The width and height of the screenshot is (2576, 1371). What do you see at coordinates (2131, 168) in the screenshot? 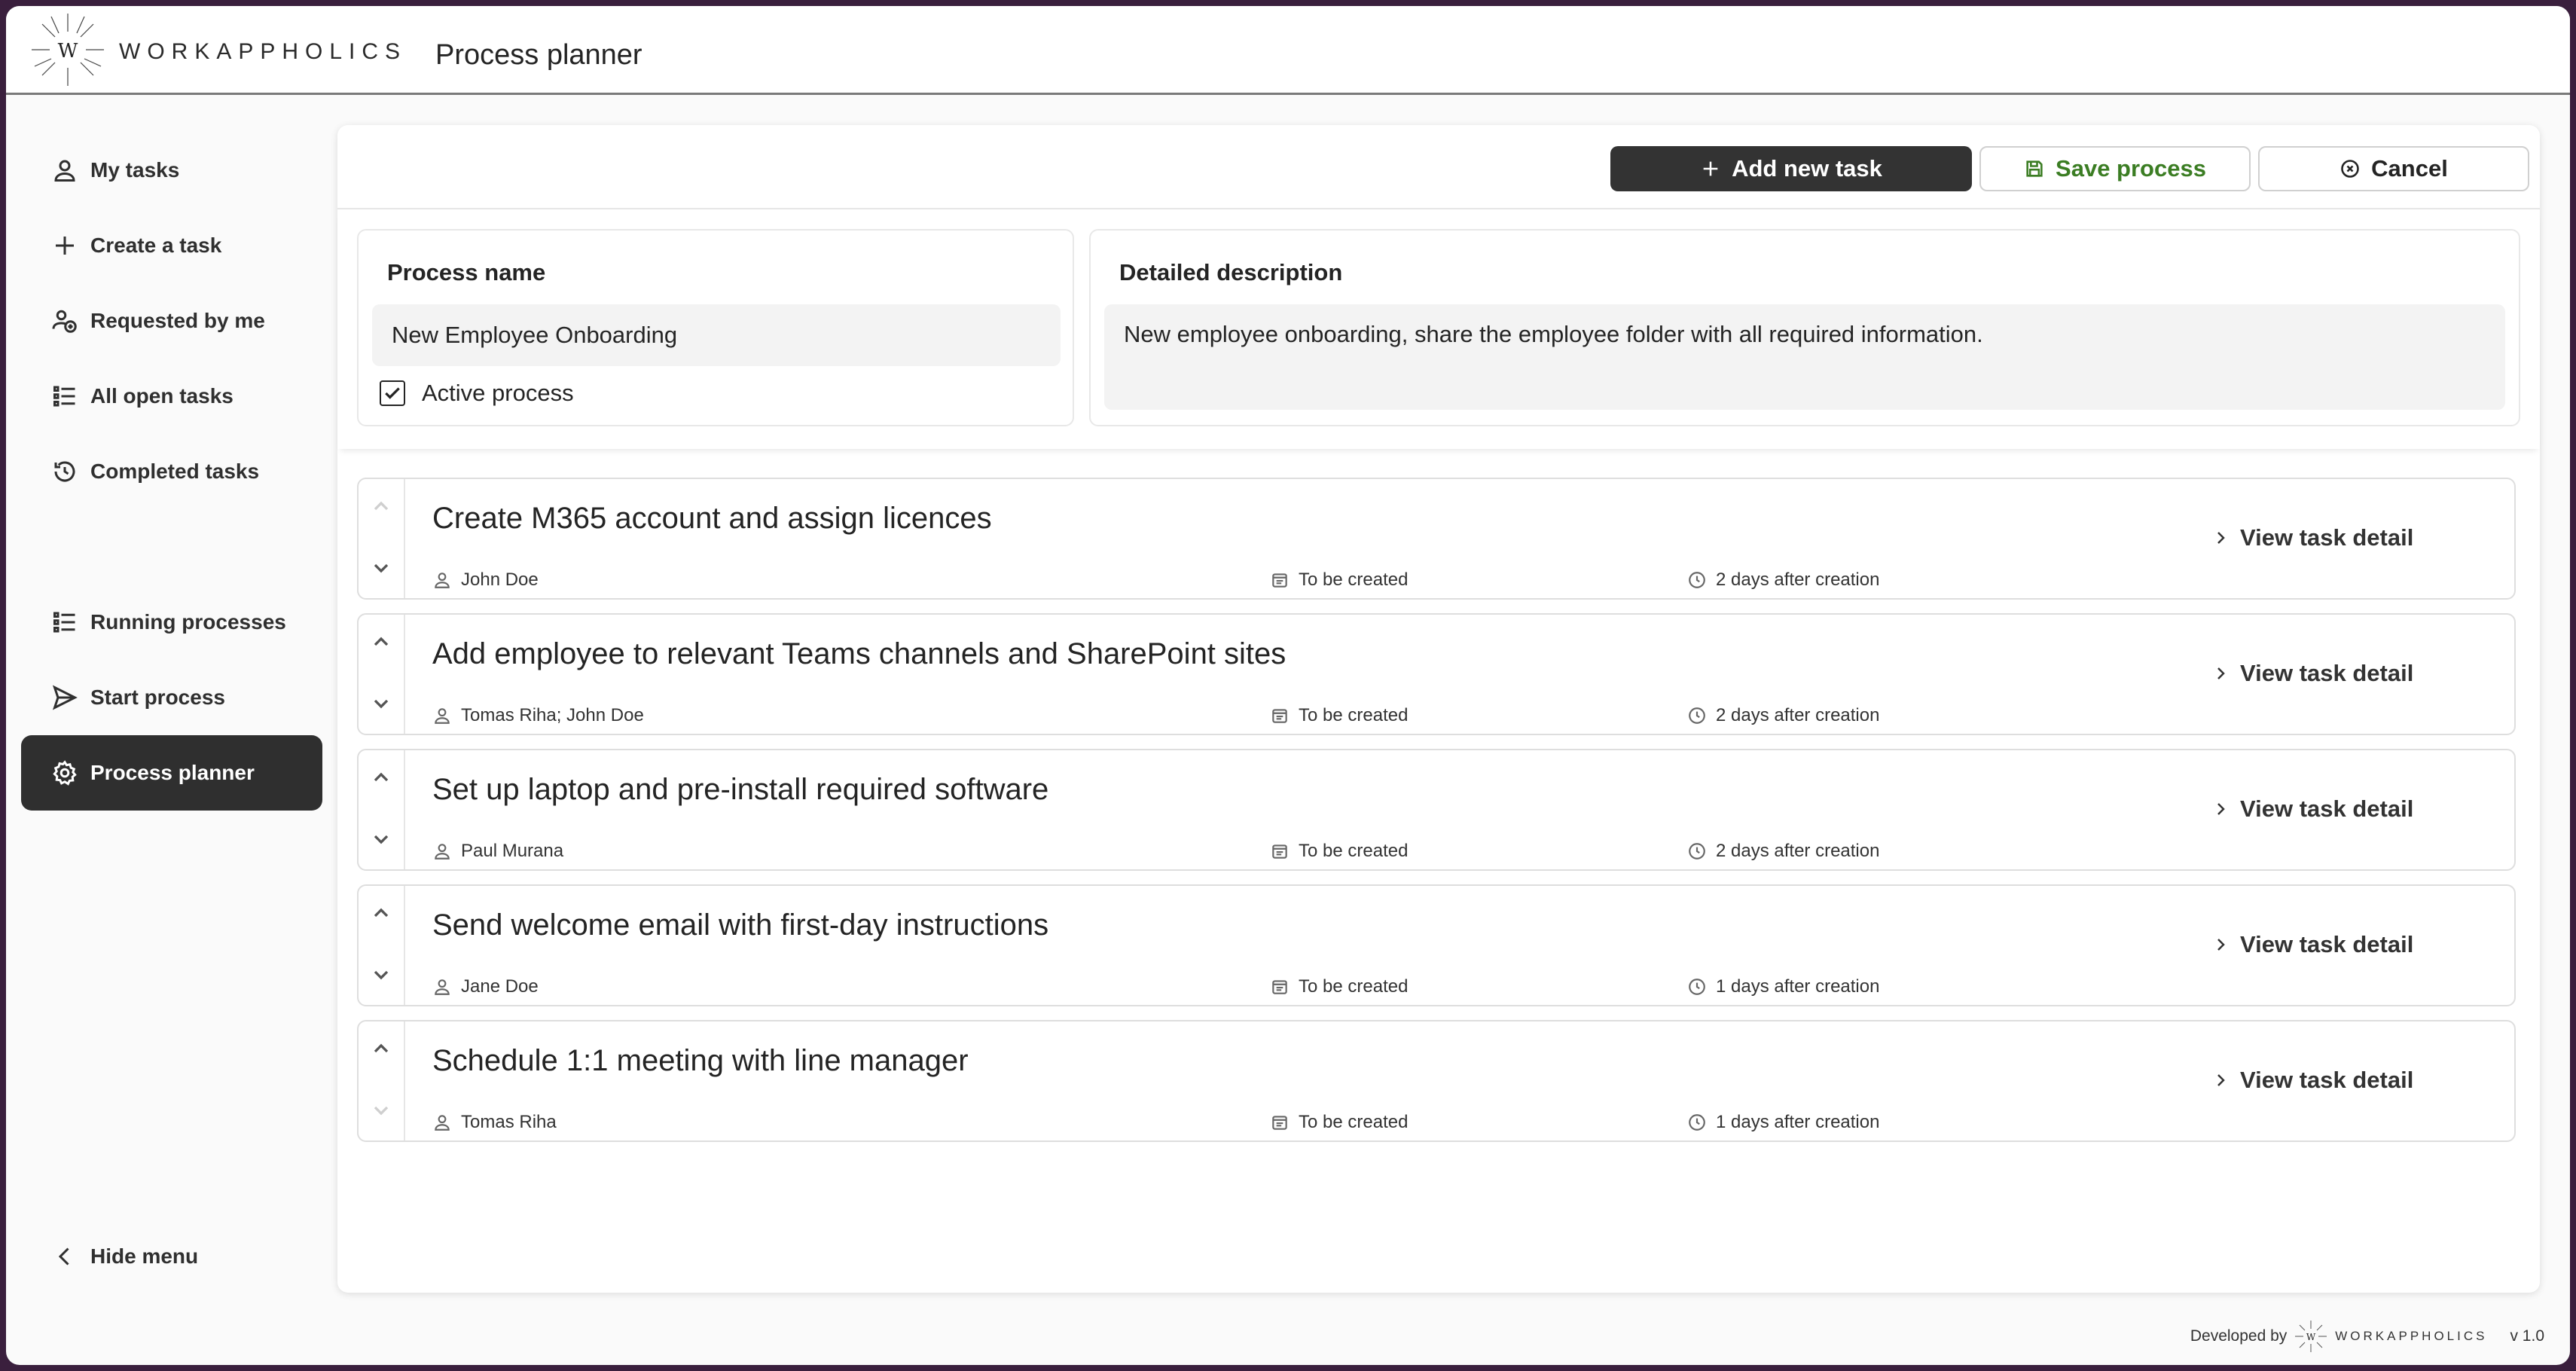
I see `save-process-label: Save process` at bounding box center [2131, 168].